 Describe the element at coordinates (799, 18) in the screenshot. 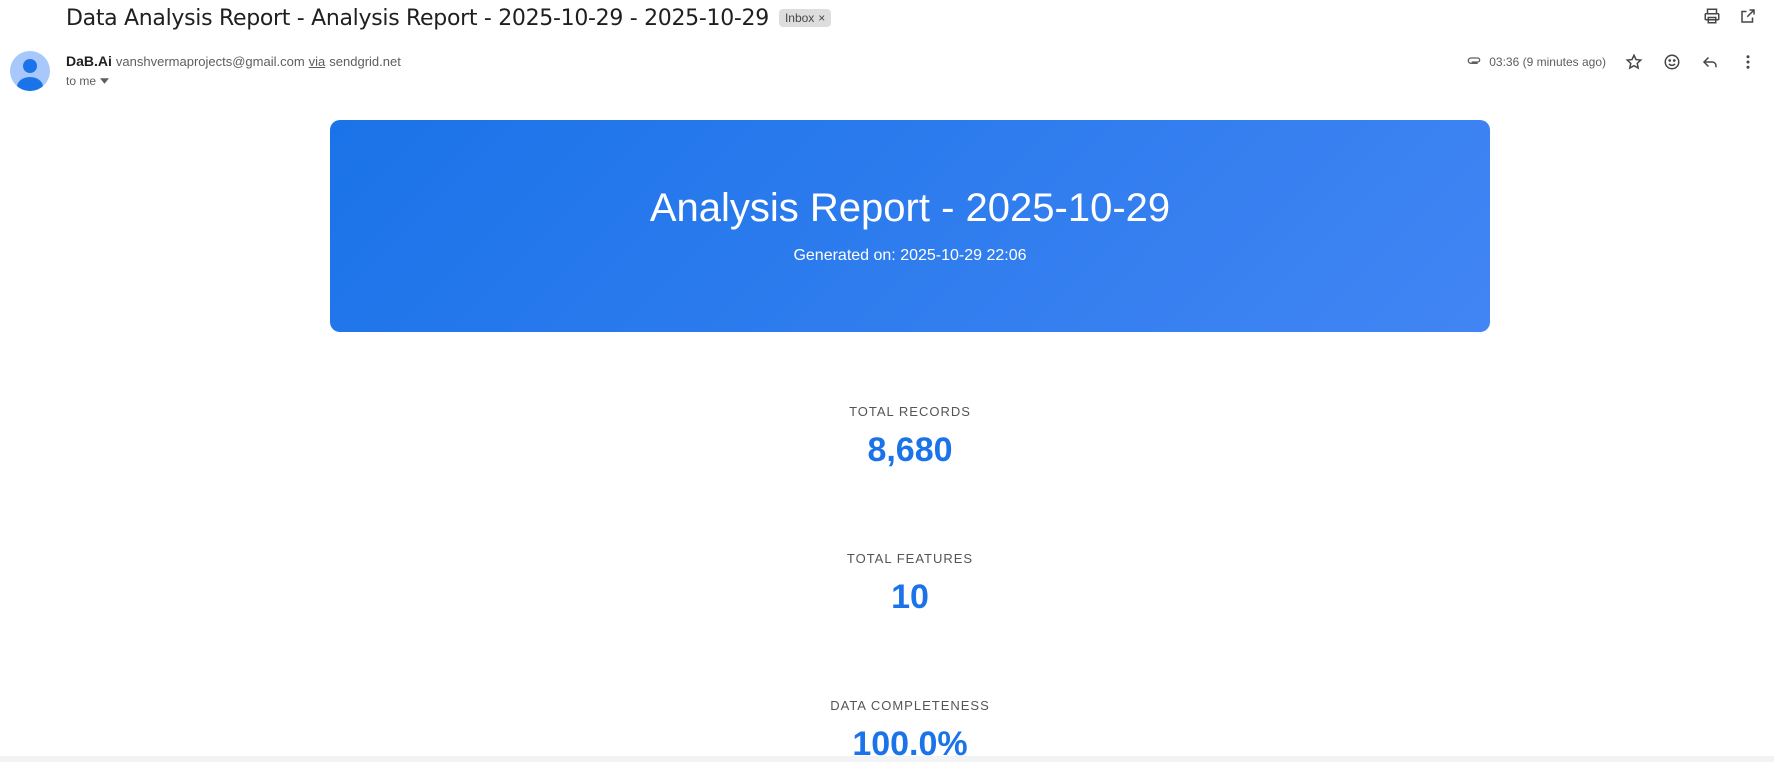

I see `label-text: Inbox` at that location.